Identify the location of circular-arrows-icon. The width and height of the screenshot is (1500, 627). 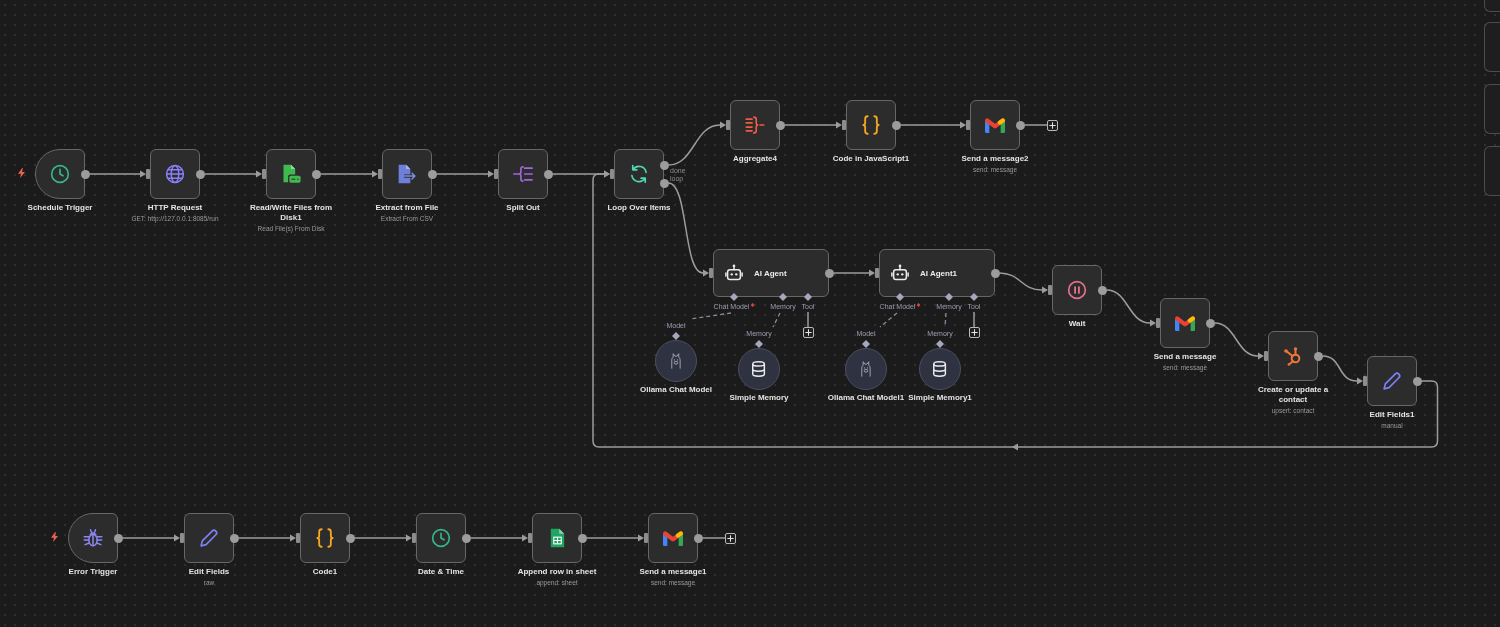
(639, 174).